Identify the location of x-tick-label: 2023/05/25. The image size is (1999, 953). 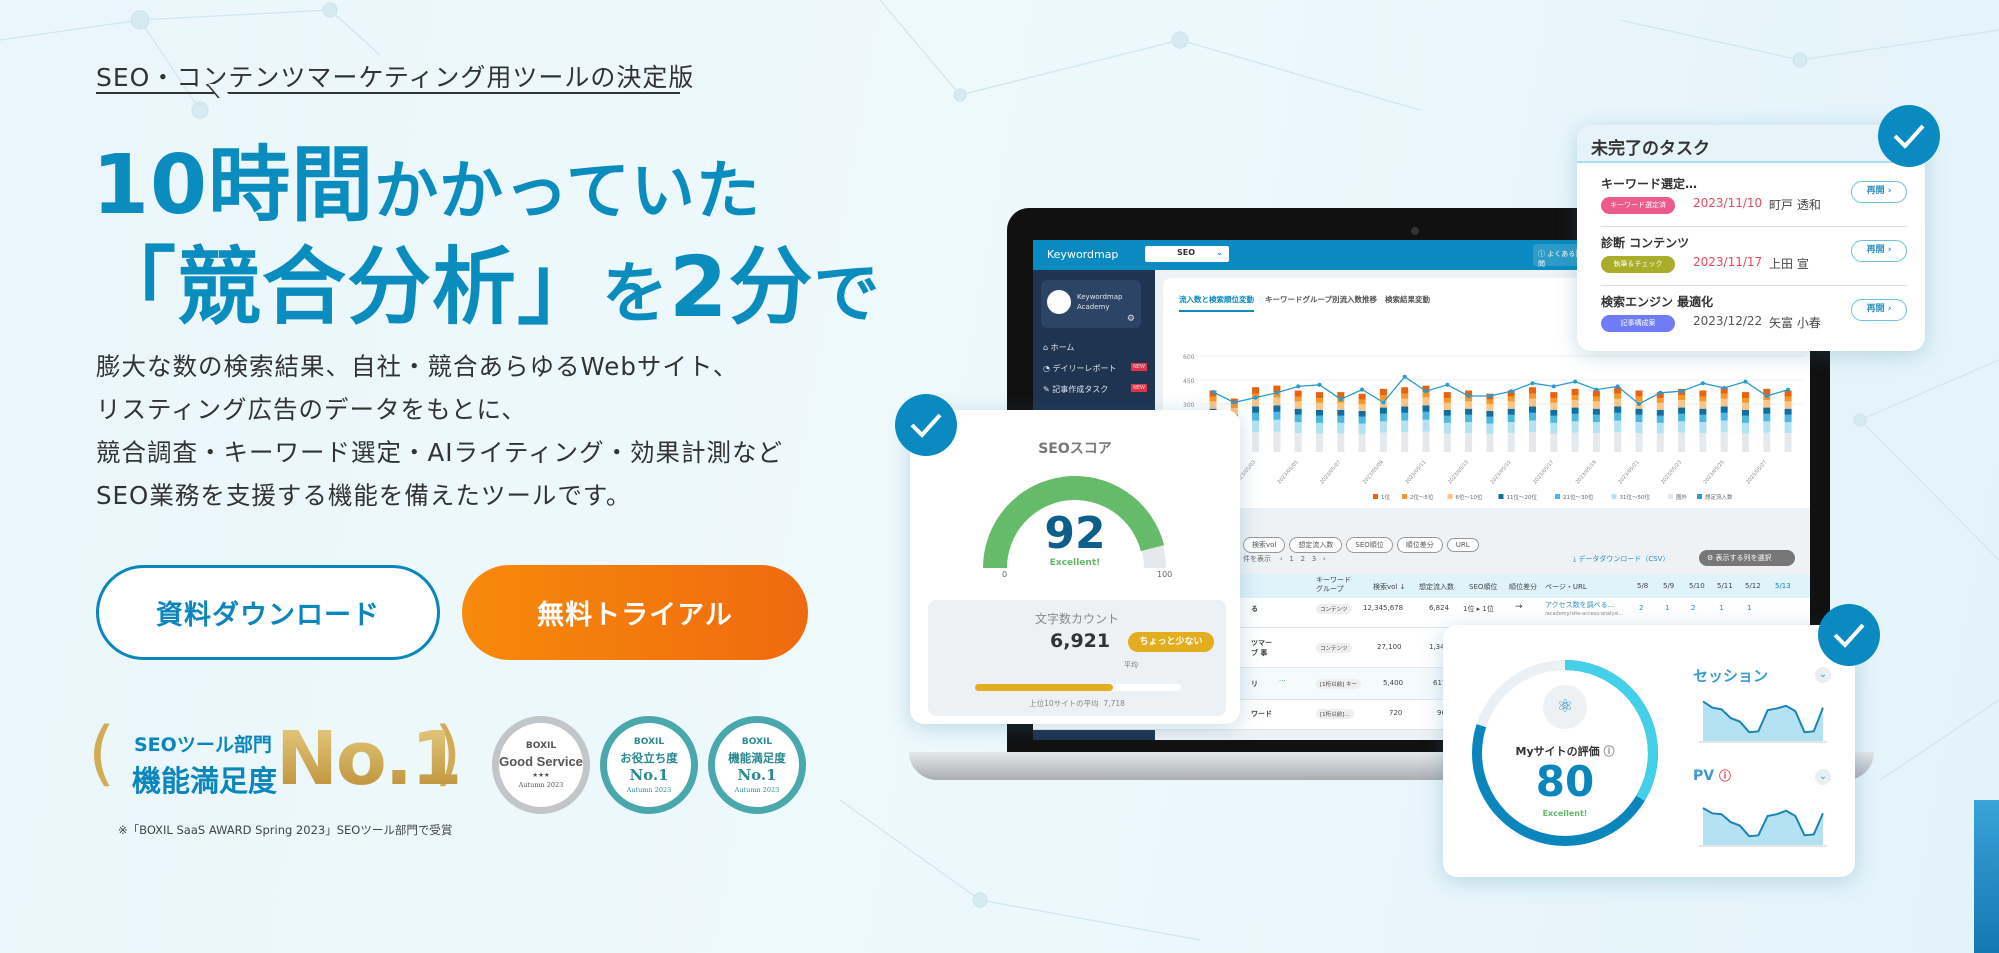
(1714, 472).